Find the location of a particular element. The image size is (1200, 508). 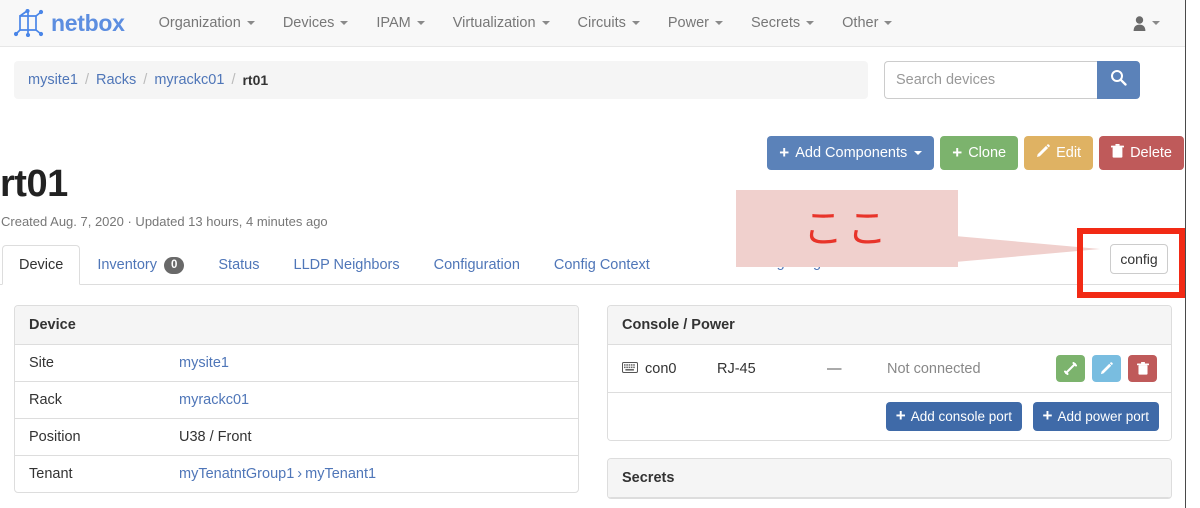

edit-button: Edit is located at coordinates (1059, 153).